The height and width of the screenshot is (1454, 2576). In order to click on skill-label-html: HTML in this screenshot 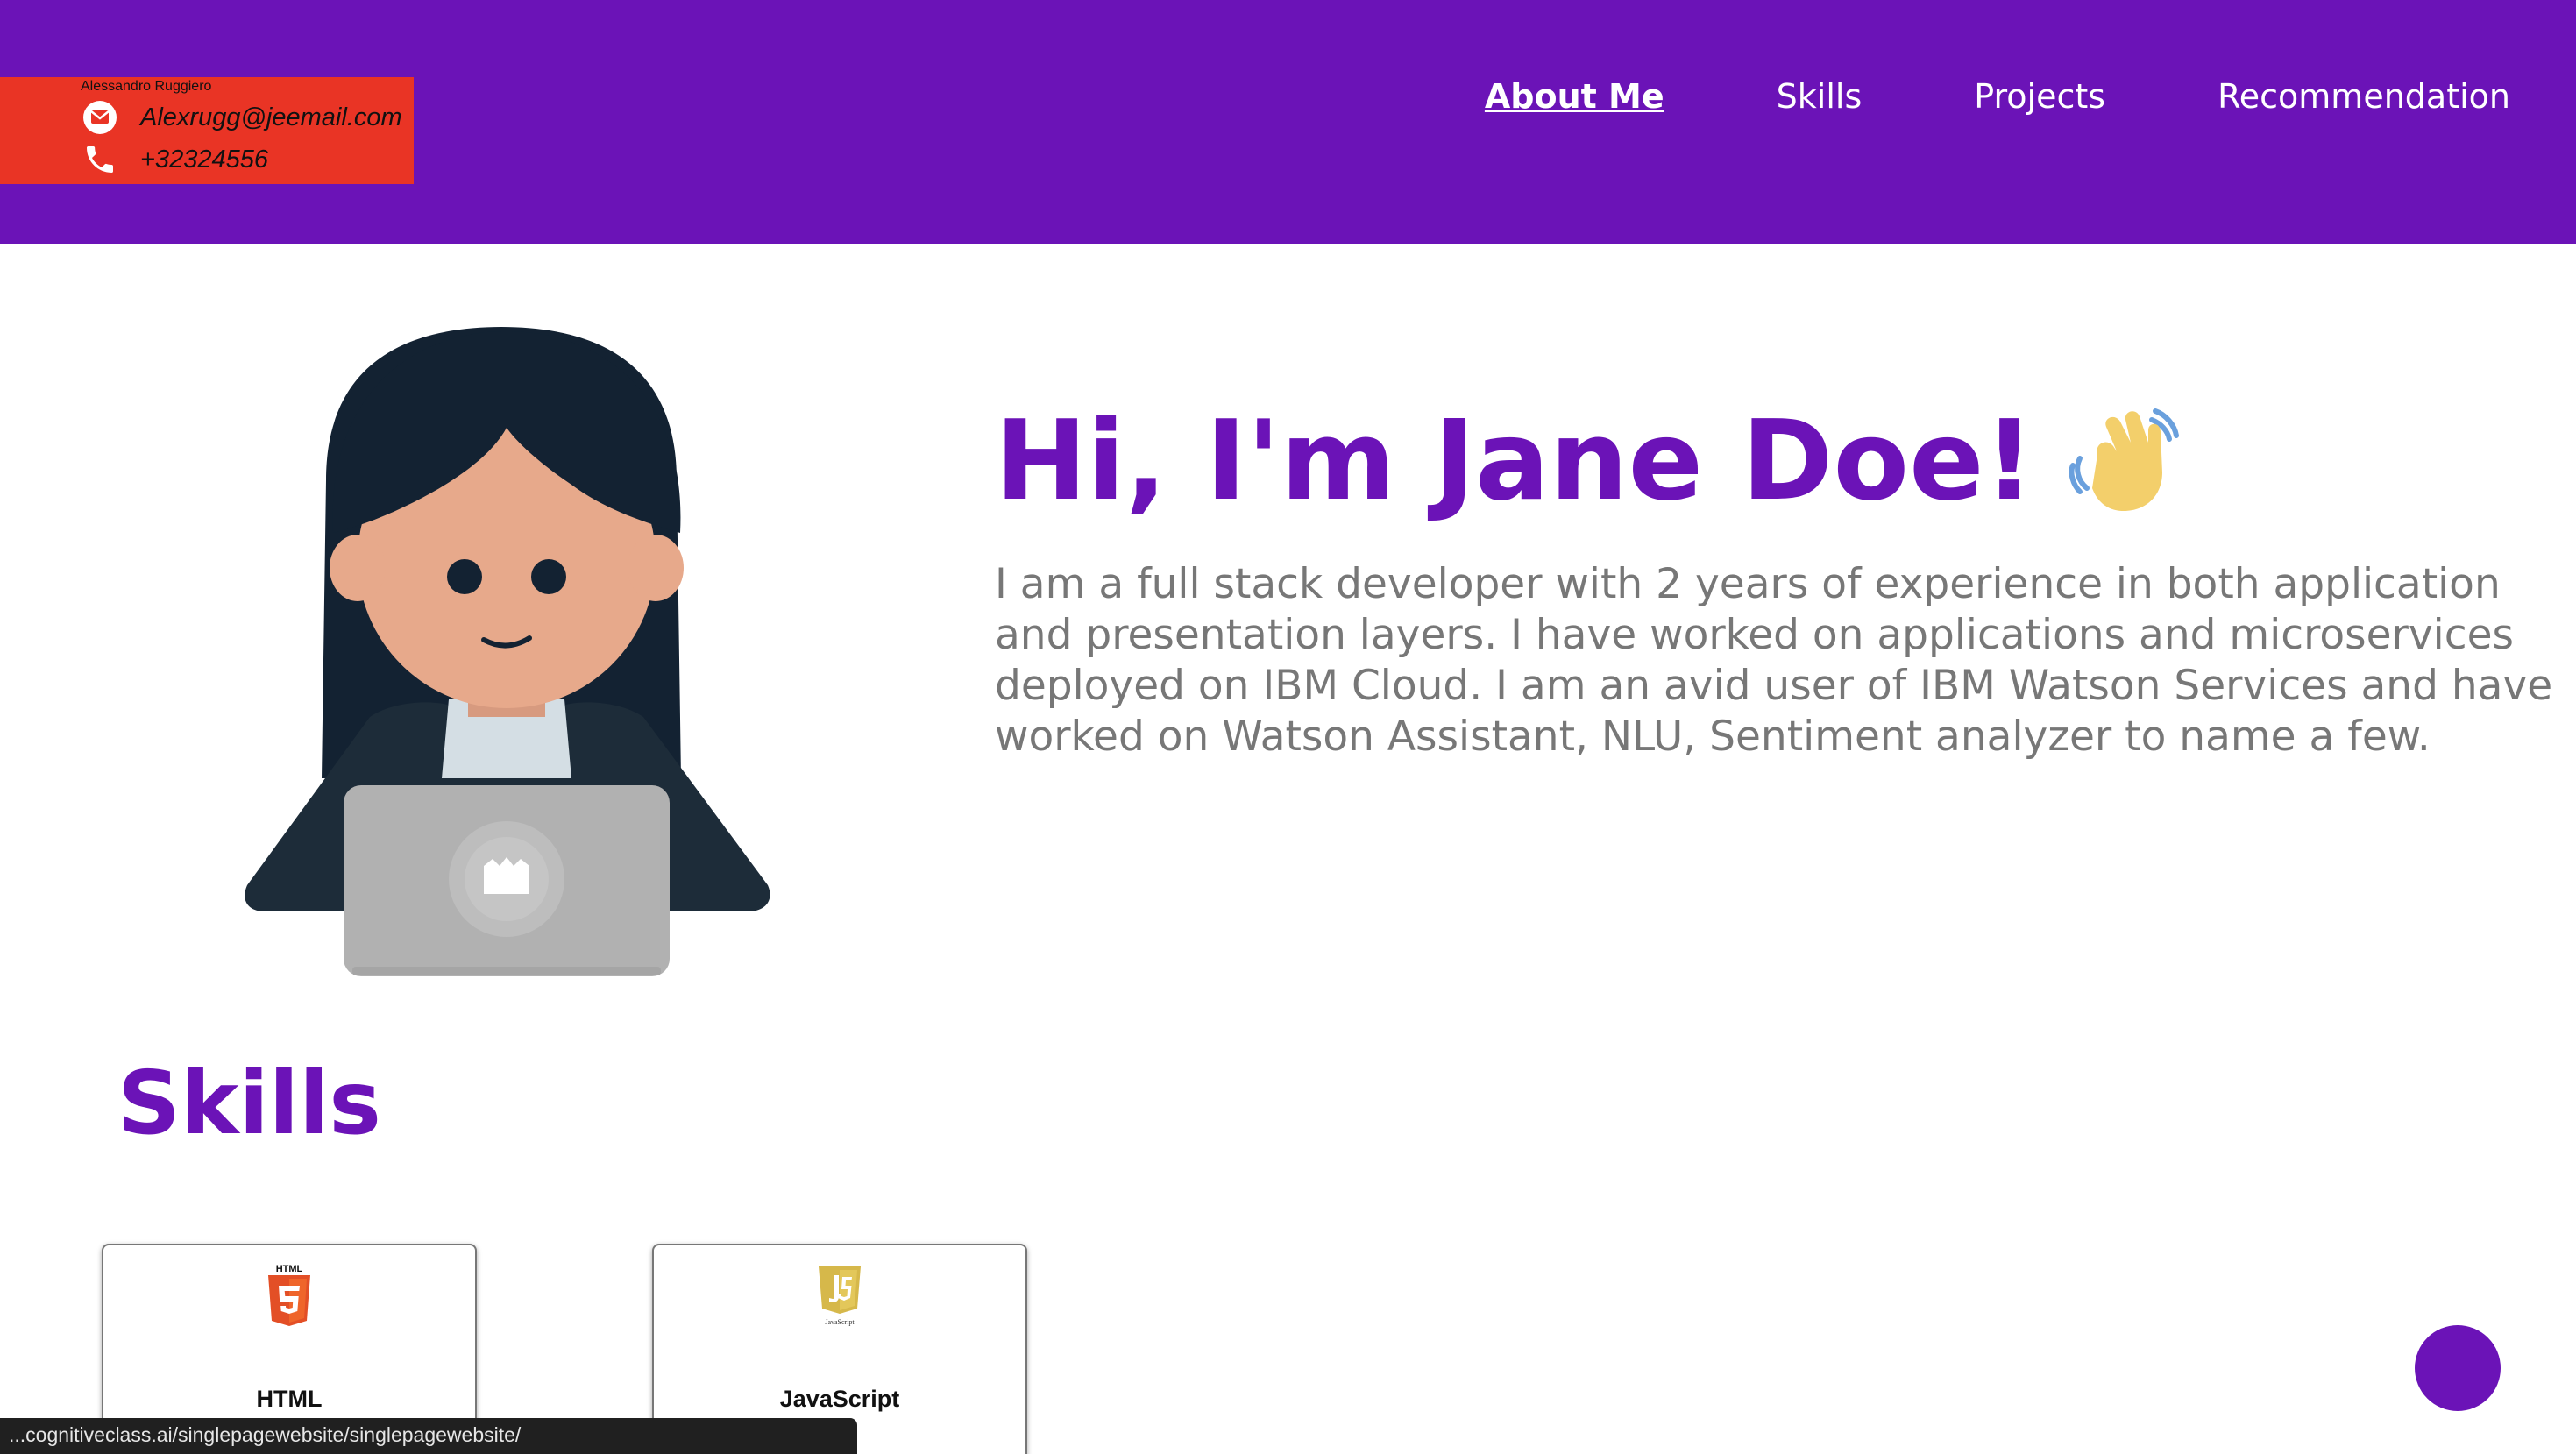, I will do `click(289, 1399)`.